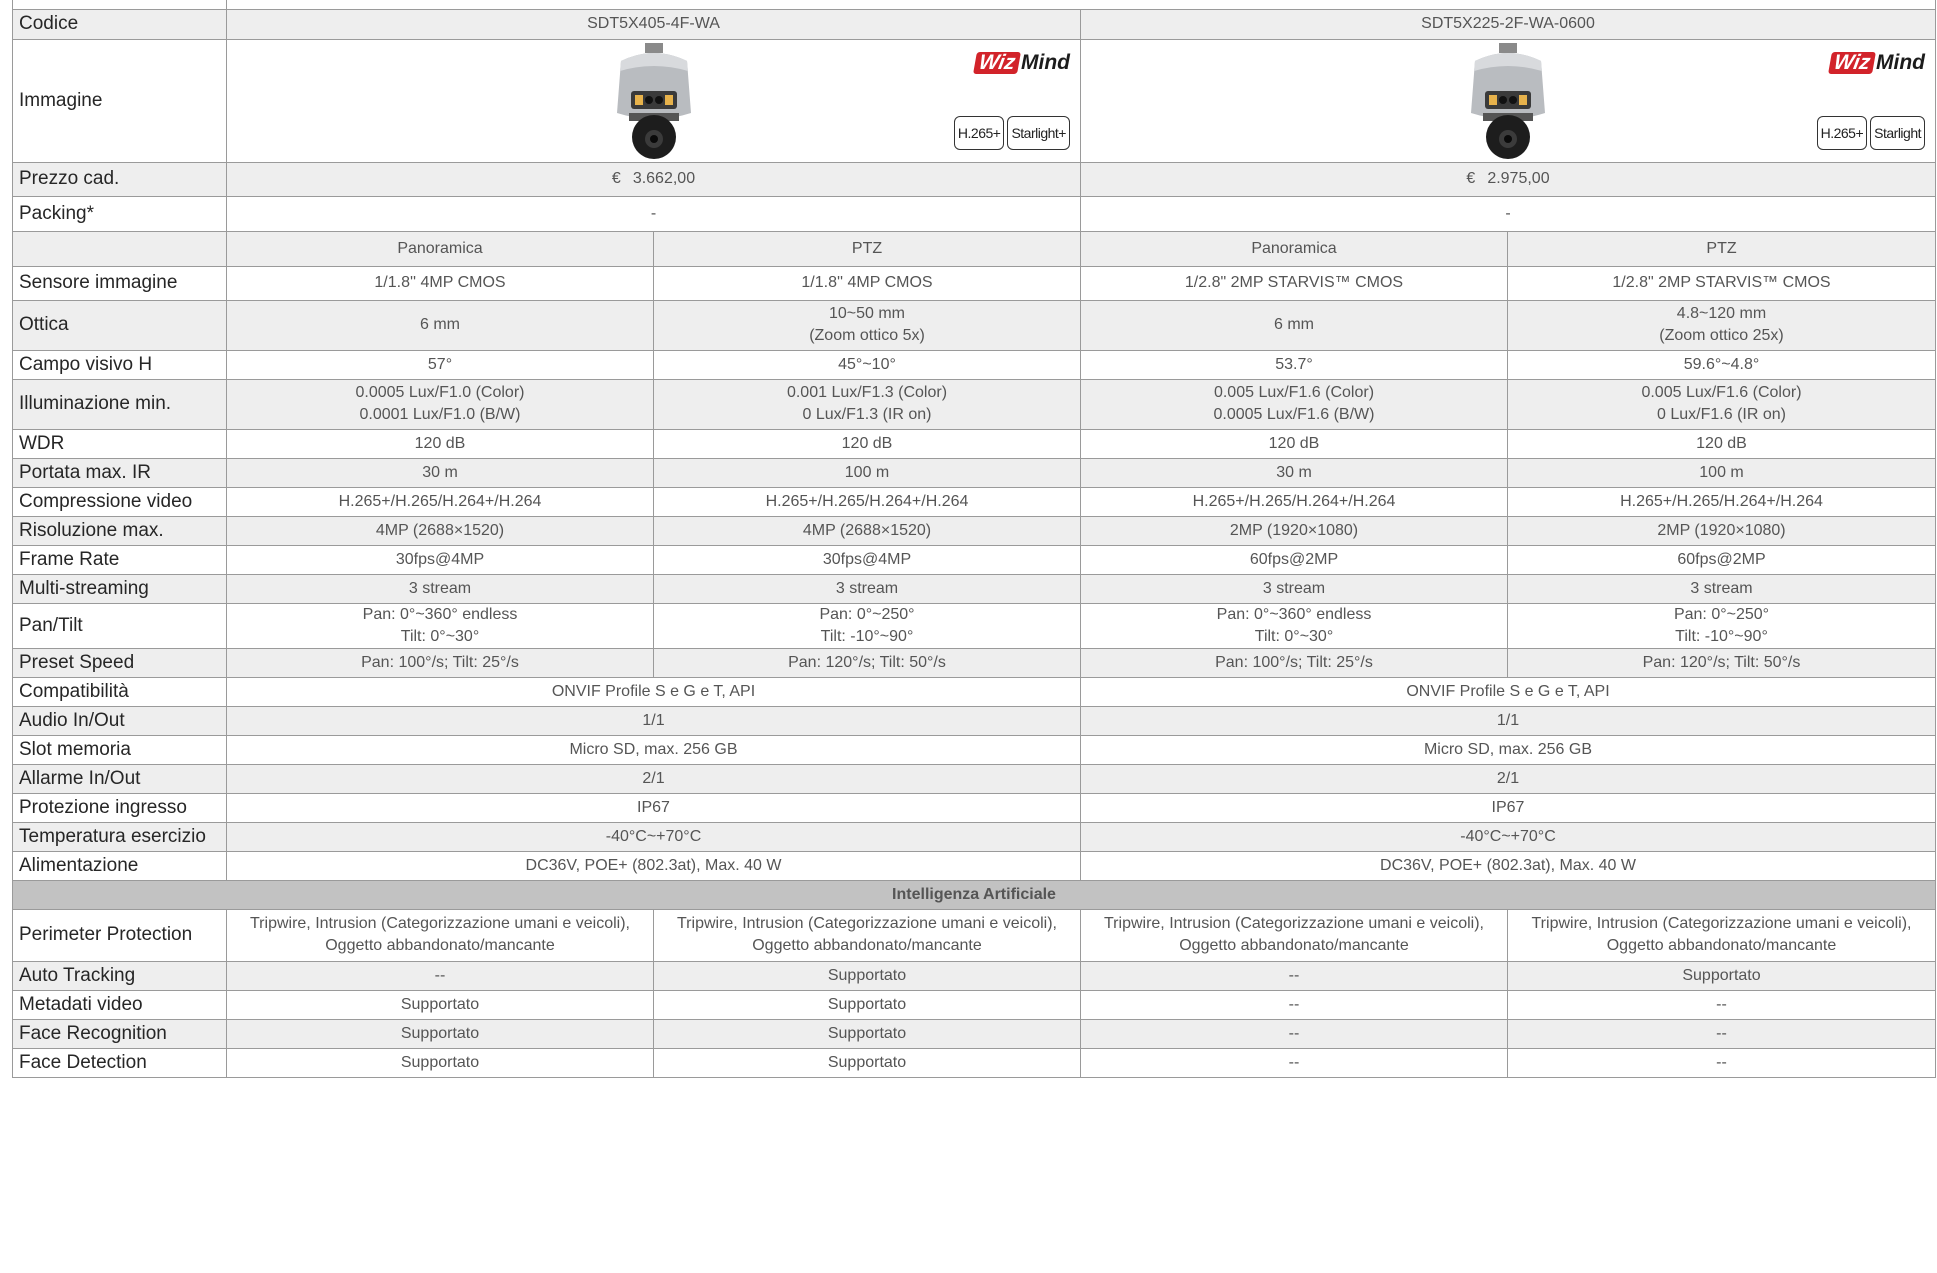 This screenshot has height=1273, width=1937. Describe the element at coordinates (119, 807) in the screenshot. I see `spec-label: Protezione ingresso` at that location.